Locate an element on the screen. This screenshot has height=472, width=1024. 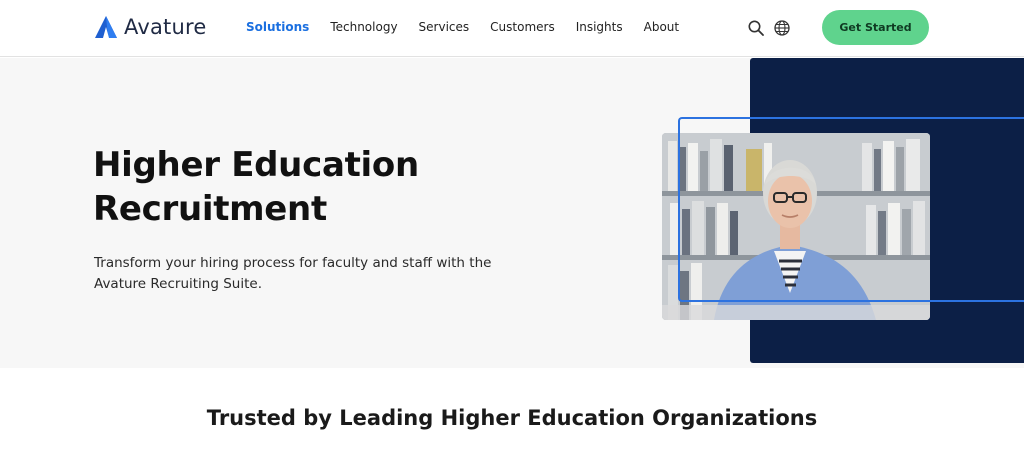
brand-name: Avature is located at coordinates (165, 27).